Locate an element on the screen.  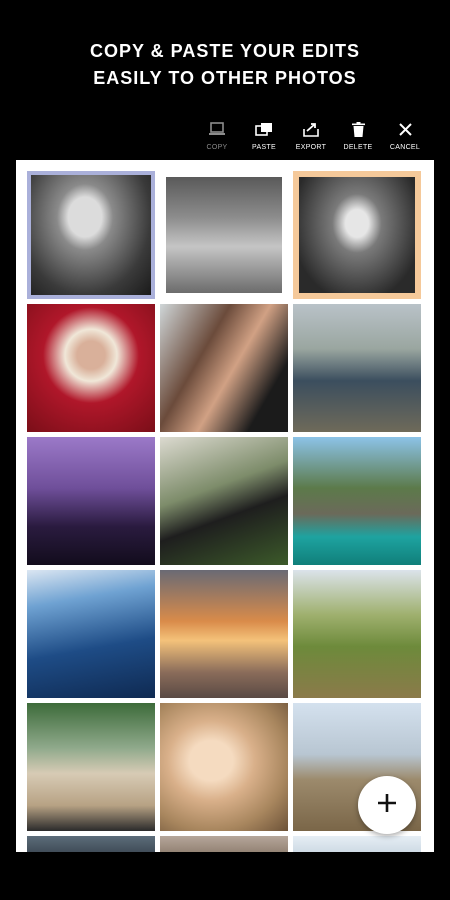
paste-label: PASTE is located at coordinates (264, 147).